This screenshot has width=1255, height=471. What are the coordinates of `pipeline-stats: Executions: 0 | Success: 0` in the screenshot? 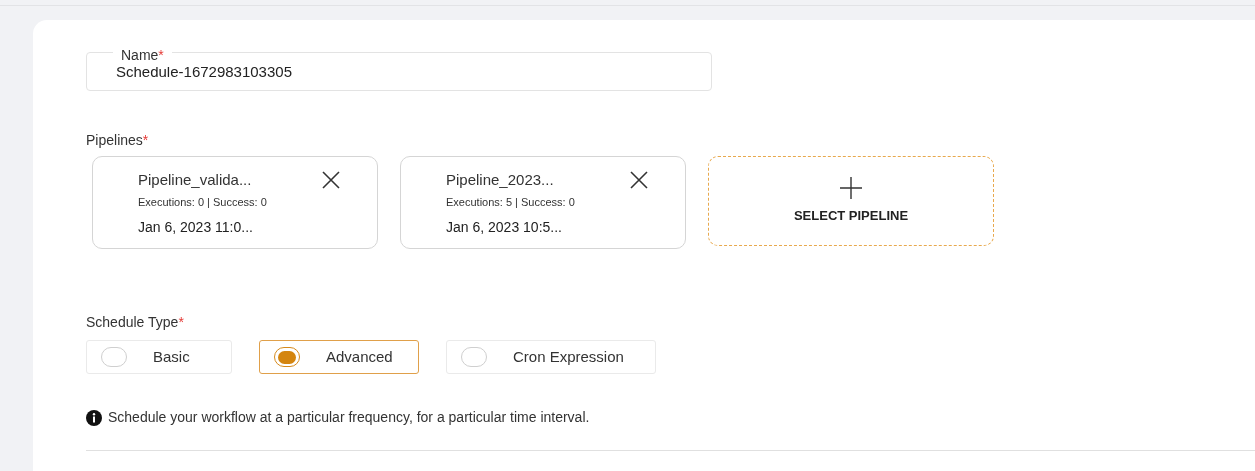 It's located at (203, 202).